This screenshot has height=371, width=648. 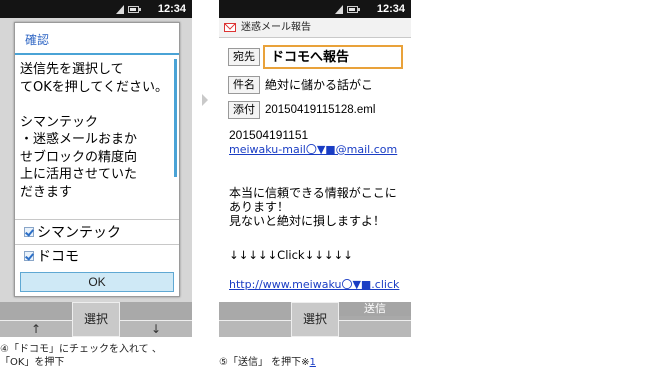 What do you see at coordinates (320, 110) in the screenshot?
I see `attachment-field: 20150419115128.eml` at bounding box center [320, 110].